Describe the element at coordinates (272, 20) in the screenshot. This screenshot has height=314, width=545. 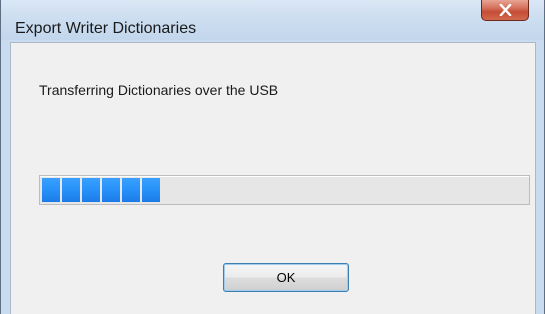
I see `title-bar: Export Writer Dictionaries` at that location.